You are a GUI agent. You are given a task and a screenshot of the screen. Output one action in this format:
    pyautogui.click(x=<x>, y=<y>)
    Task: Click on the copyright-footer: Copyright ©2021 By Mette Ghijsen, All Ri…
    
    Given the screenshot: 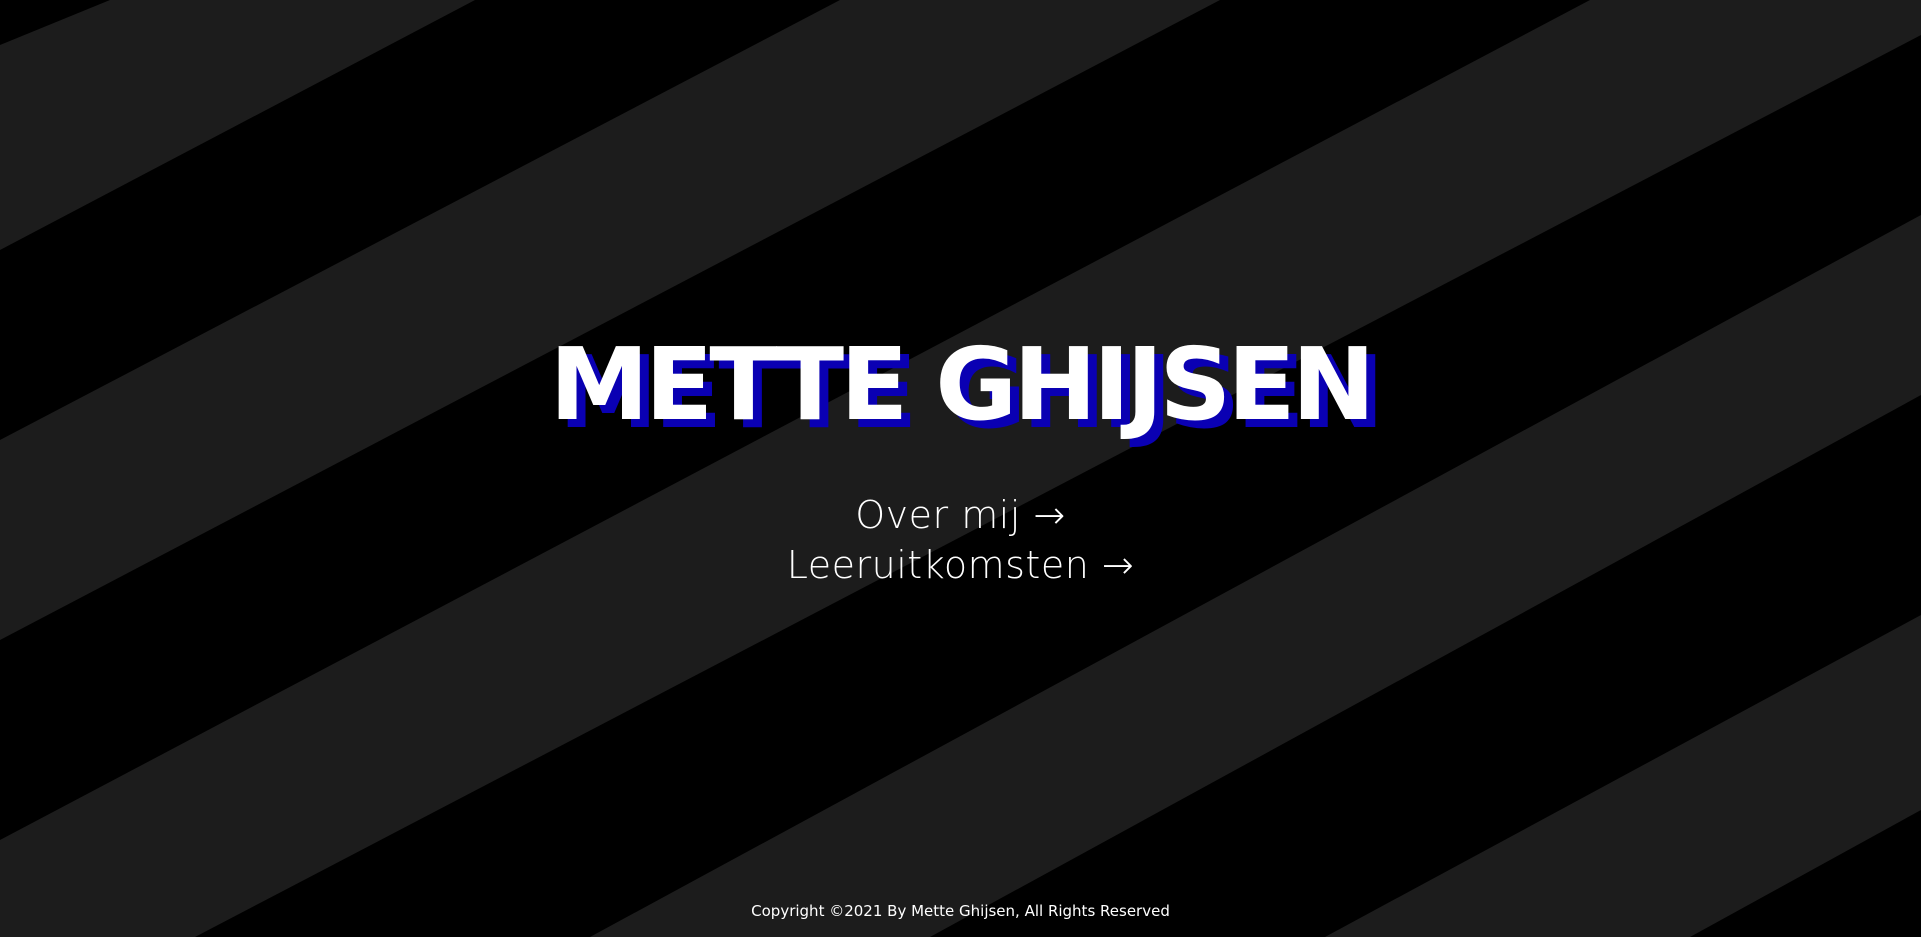 What is the action you would take?
    pyautogui.click(x=960, y=911)
    